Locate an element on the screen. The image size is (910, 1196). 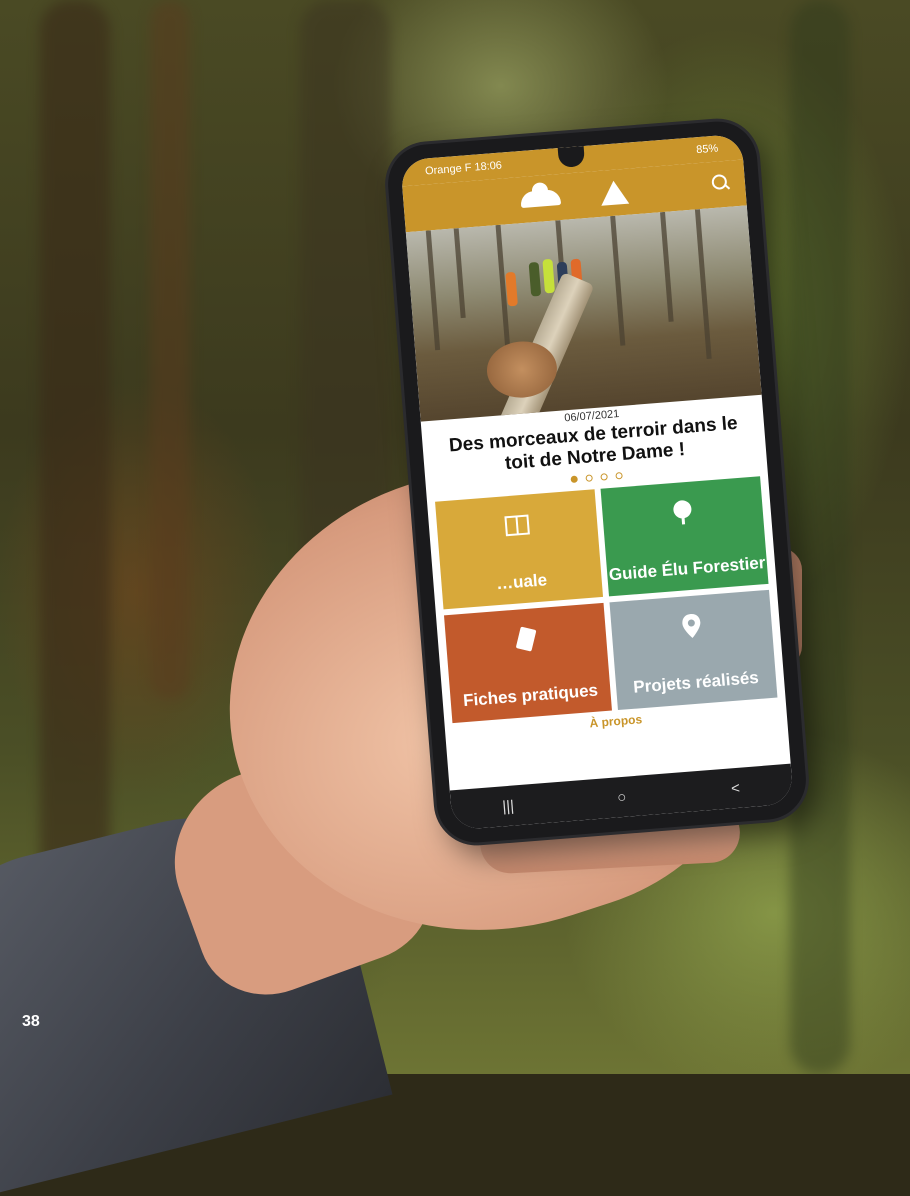
page-number: 38 is located at coordinates (31, 1021).